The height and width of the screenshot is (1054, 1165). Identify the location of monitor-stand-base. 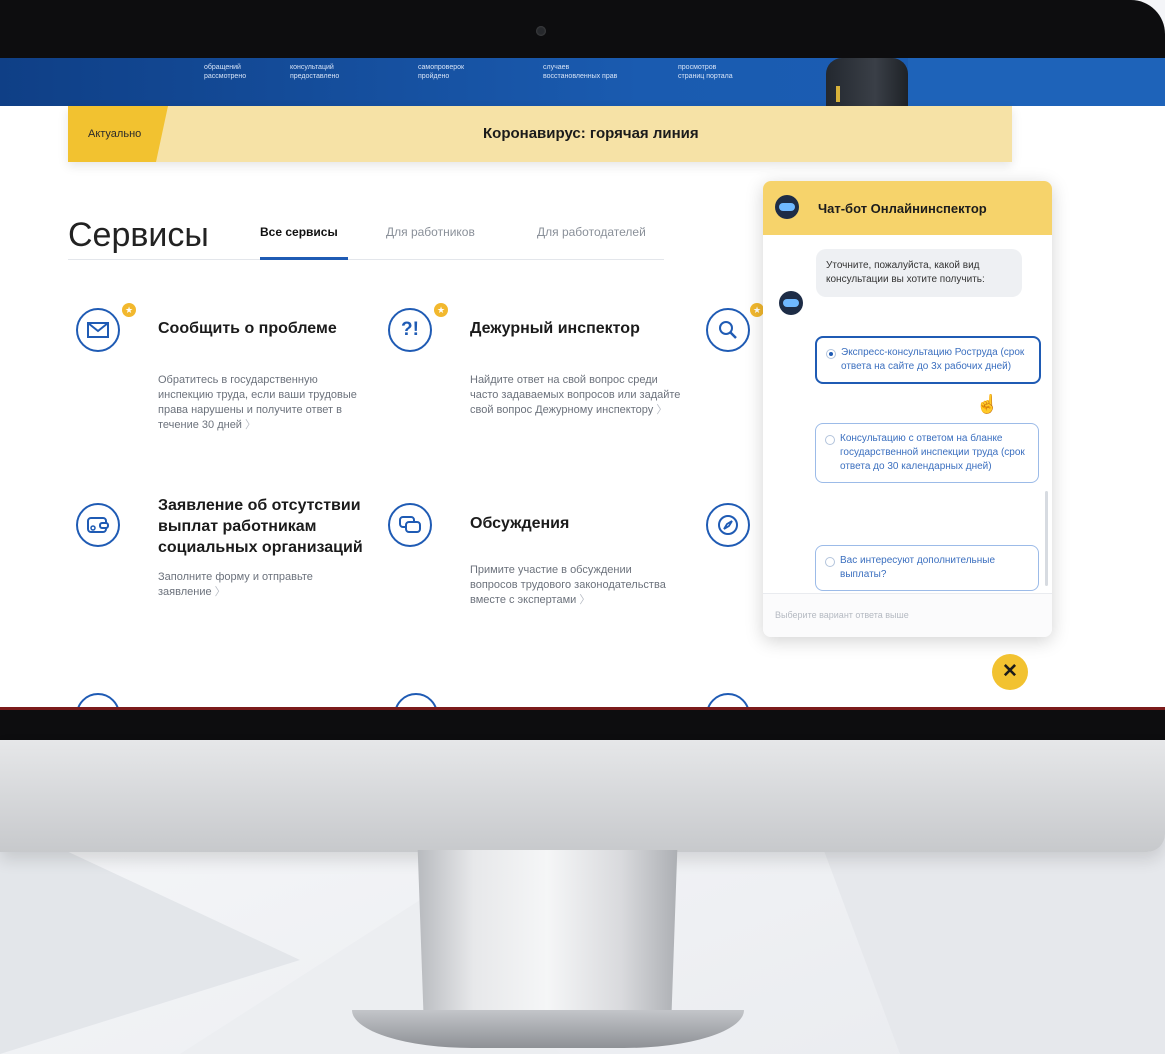
(548, 1029).